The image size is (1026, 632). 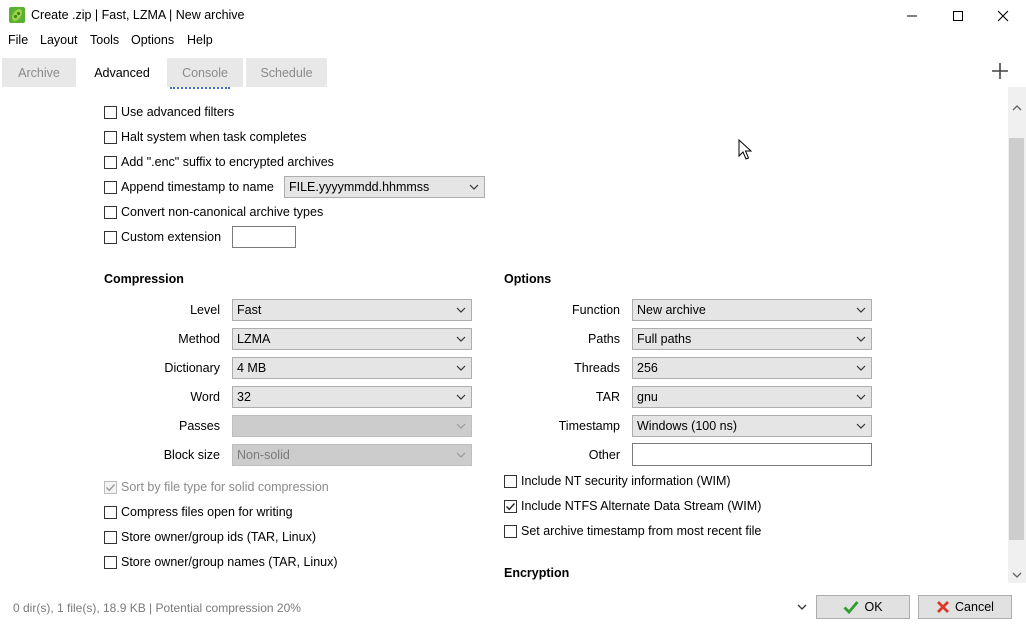 What do you see at coordinates (122, 72) in the screenshot?
I see `tab-advanced: Advanced` at bounding box center [122, 72].